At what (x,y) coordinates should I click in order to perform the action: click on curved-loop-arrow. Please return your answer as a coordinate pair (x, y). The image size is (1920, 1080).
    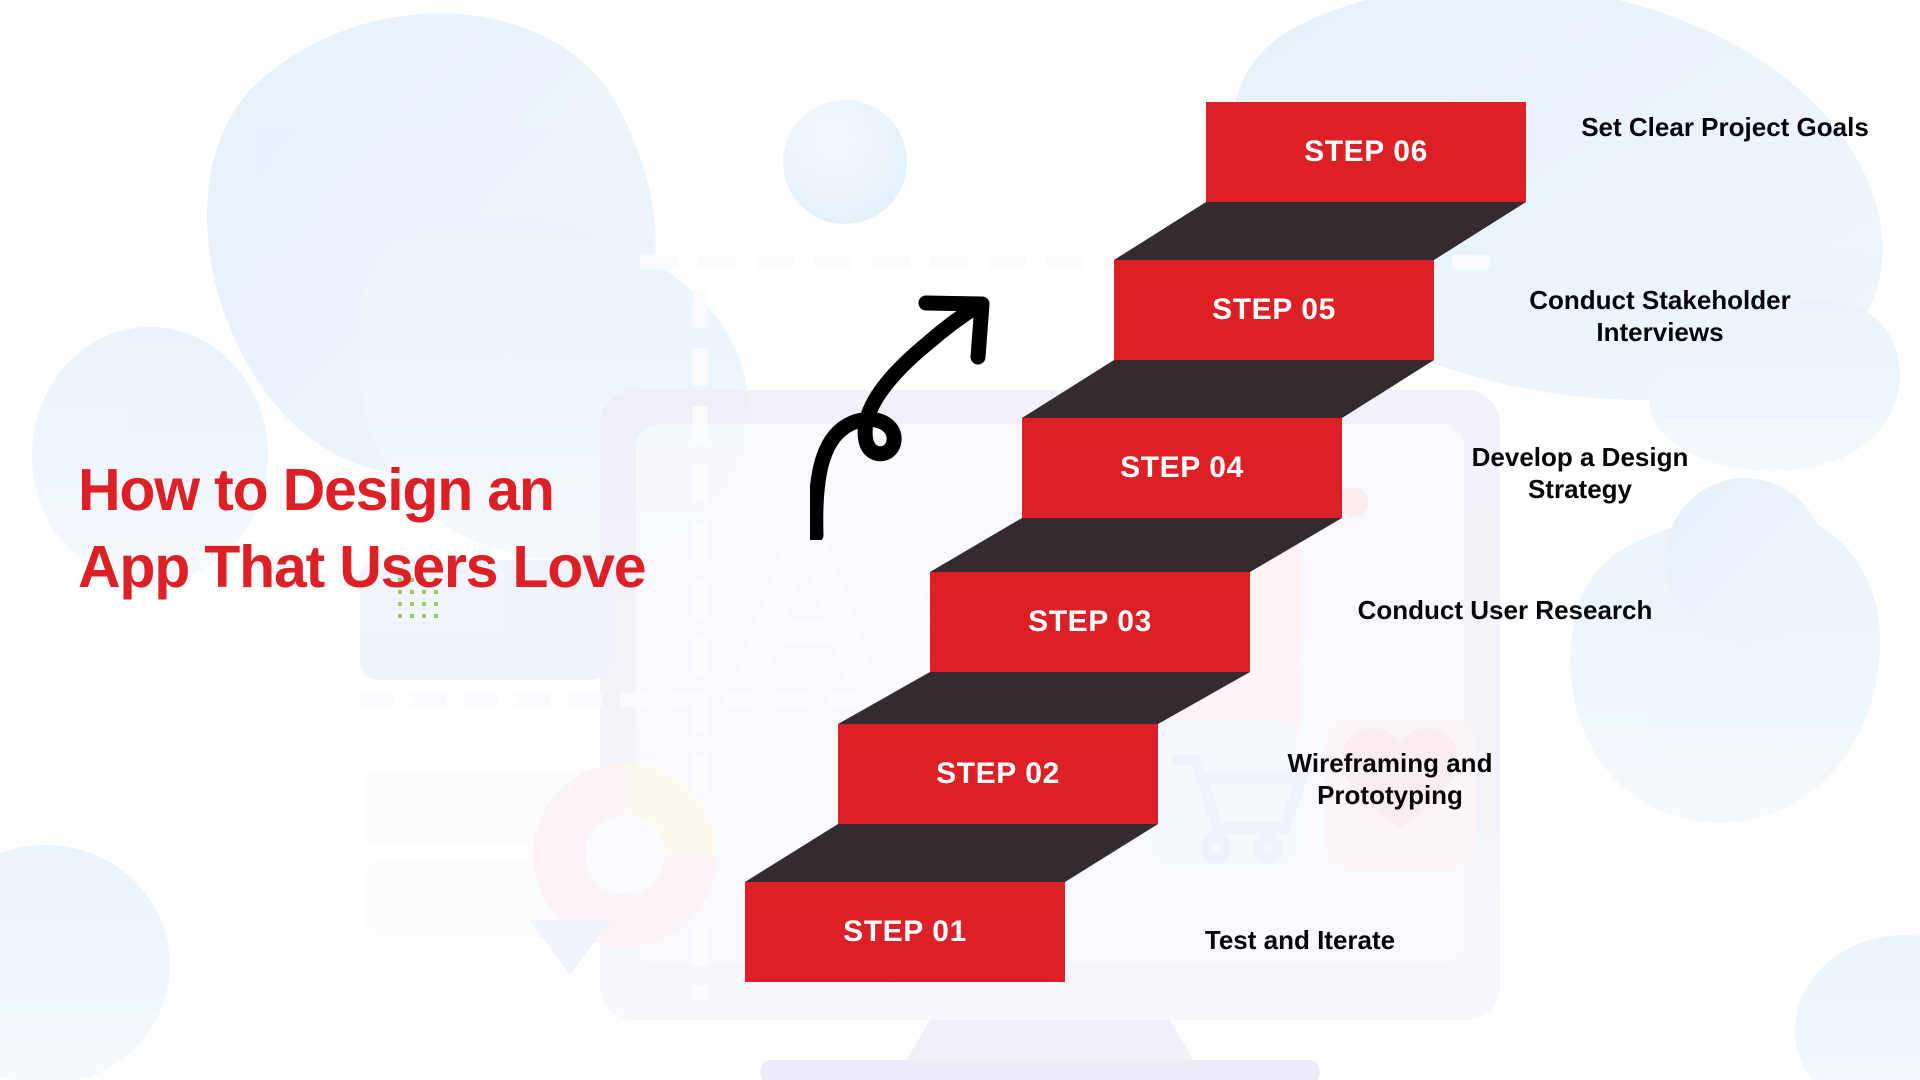
    Looking at the image, I should click on (909, 419).